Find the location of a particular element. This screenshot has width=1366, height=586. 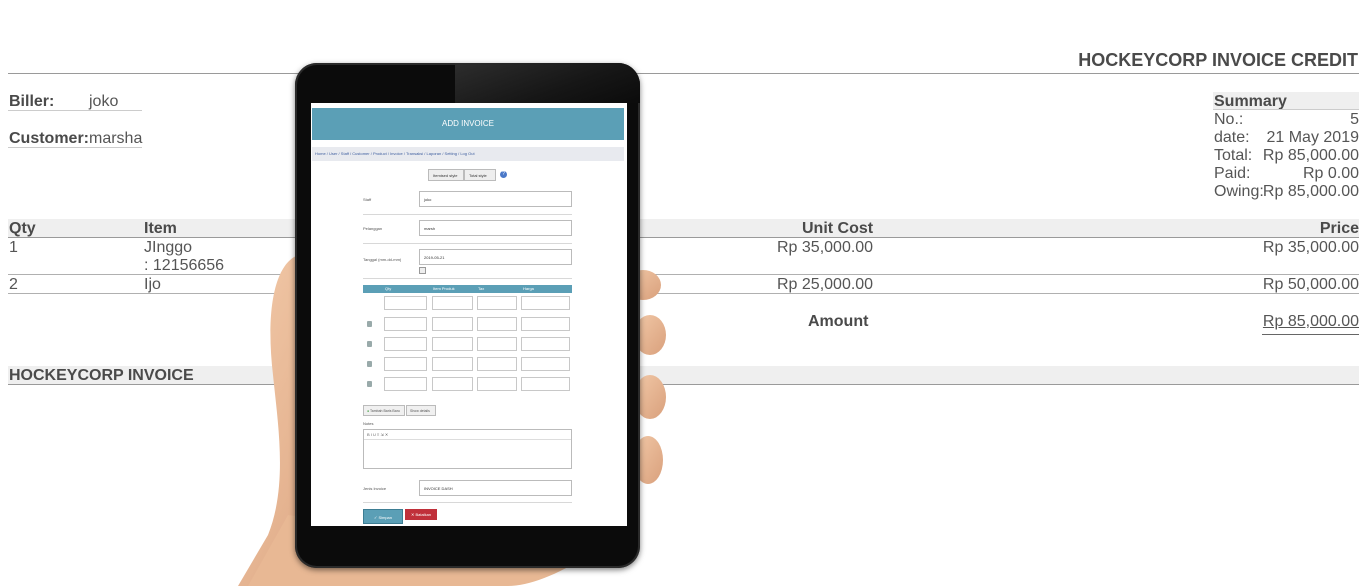

summary-date-value: 21 May 2019 is located at coordinates (1312, 137).